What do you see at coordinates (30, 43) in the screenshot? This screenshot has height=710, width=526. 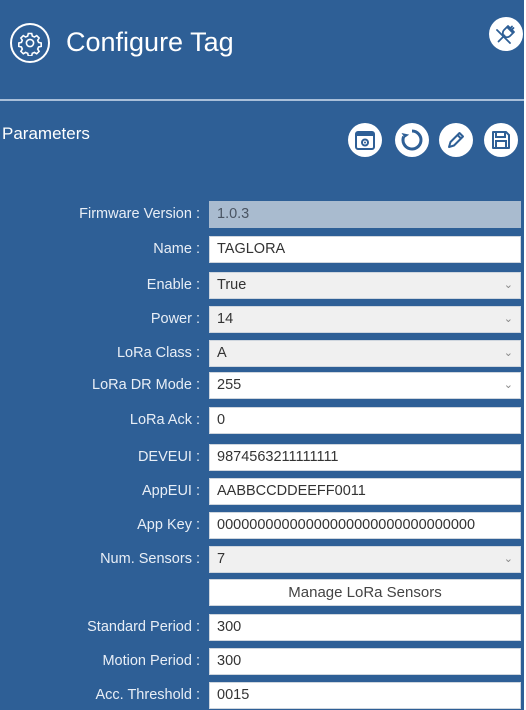 I see `gear-icon` at bounding box center [30, 43].